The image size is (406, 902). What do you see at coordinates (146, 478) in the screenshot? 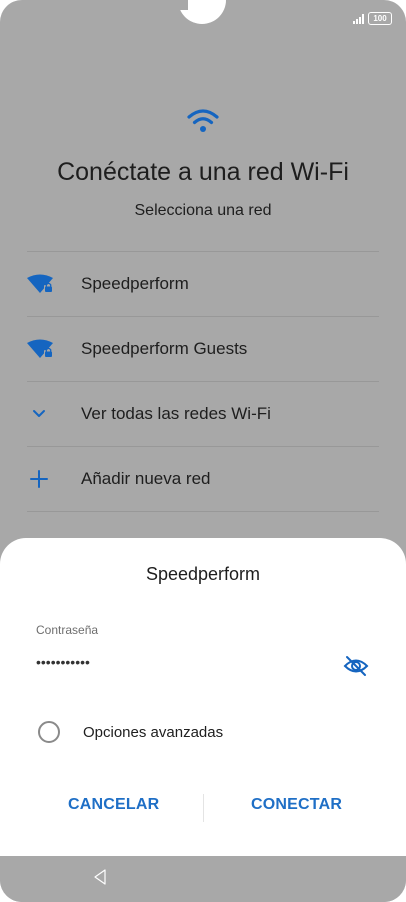
I see `add-network-label: Añadir nueva red` at bounding box center [146, 478].